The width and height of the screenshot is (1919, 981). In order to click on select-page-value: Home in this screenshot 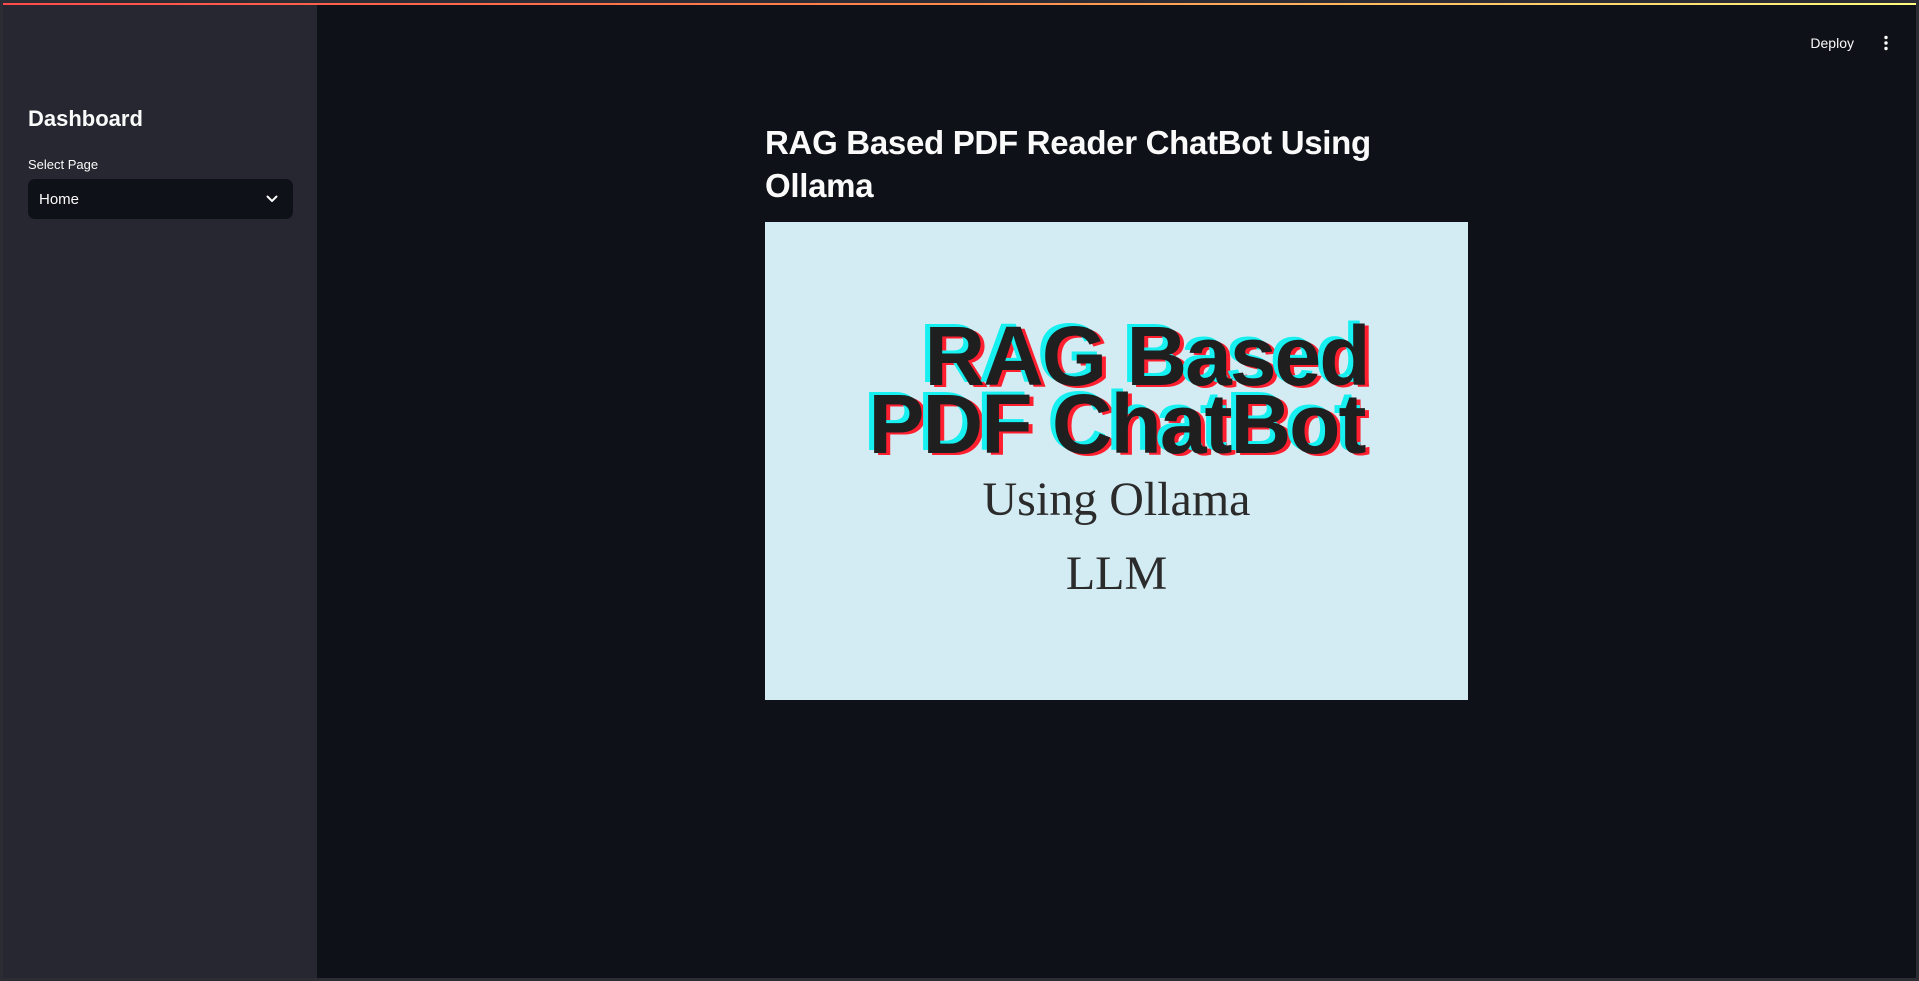, I will do `click(59, 199)`.